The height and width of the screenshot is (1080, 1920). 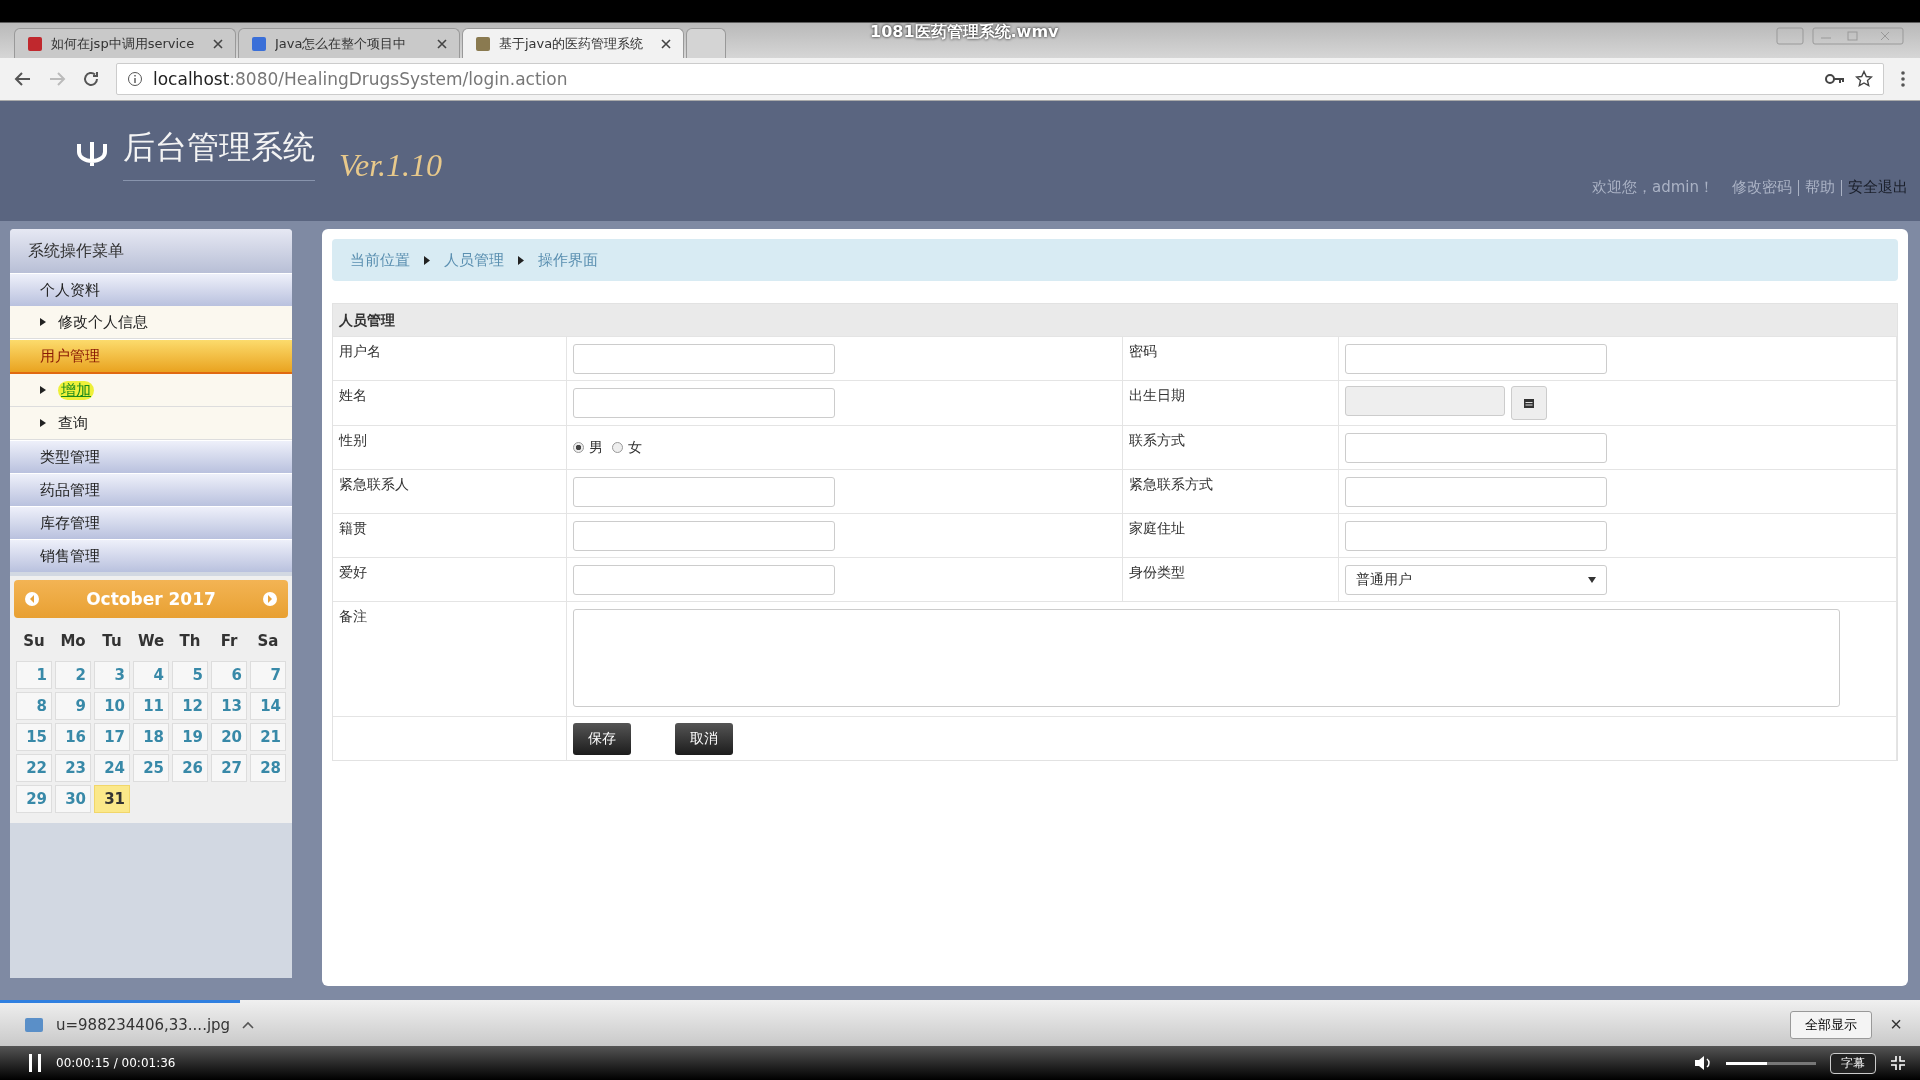 I want to click on select-field: 普通用户, so click(x=1476, y=579).